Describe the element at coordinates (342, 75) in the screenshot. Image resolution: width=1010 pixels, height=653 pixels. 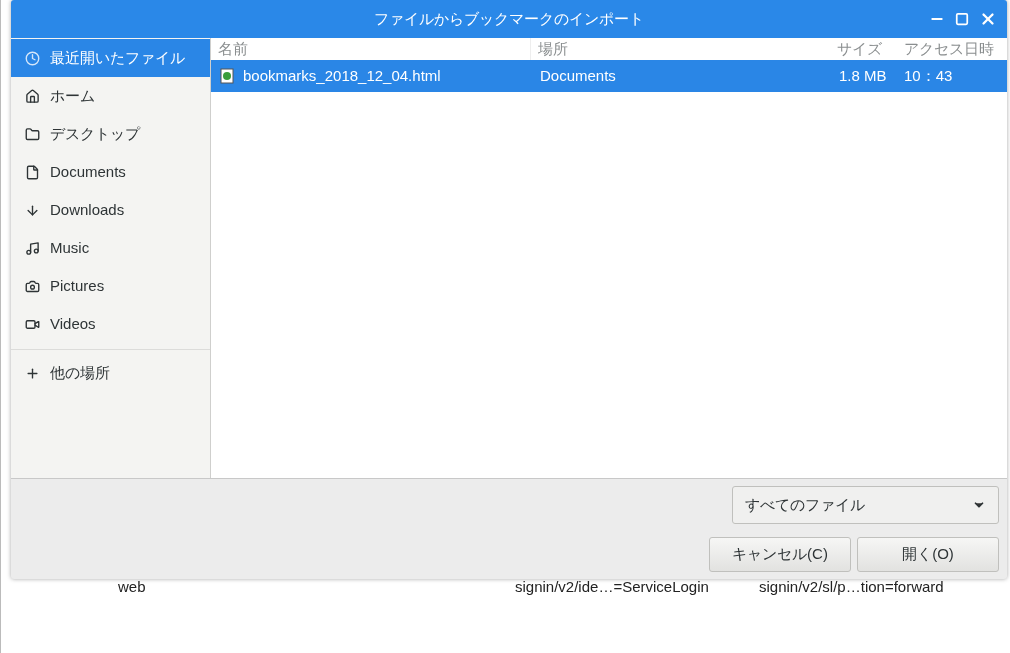
I see `table-cell-text: bookmarks_2018_12_04.html` at that location.